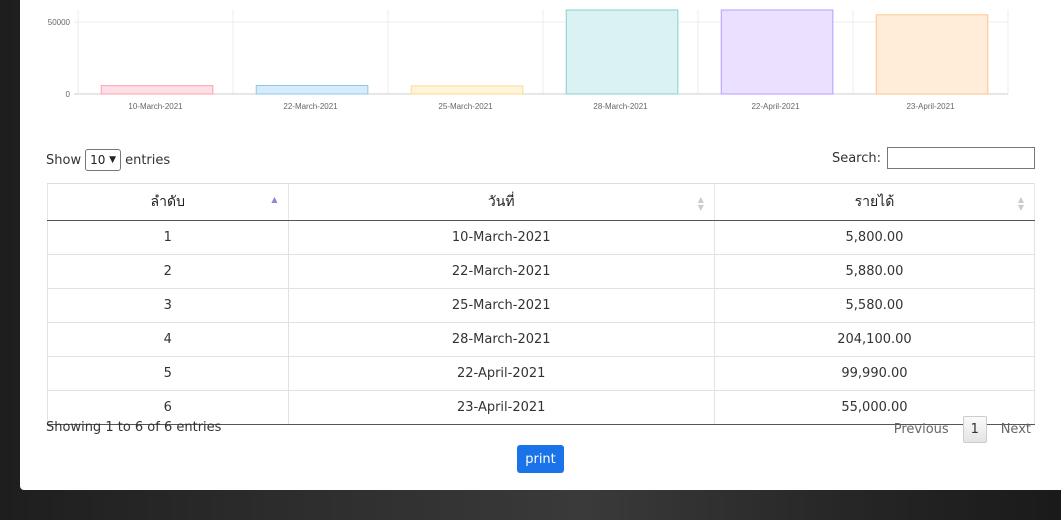  I want to click on column-header-label: รายได้, so click(874, 202).